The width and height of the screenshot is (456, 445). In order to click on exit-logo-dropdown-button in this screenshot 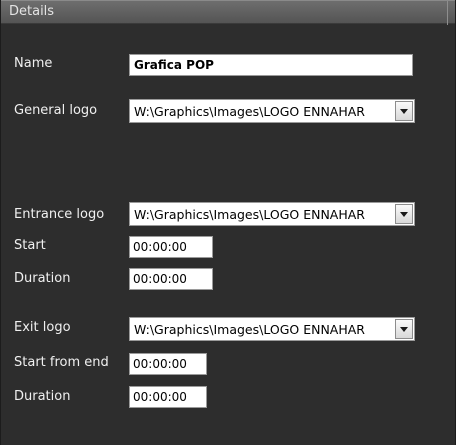, I will do `click(404, 329)`.